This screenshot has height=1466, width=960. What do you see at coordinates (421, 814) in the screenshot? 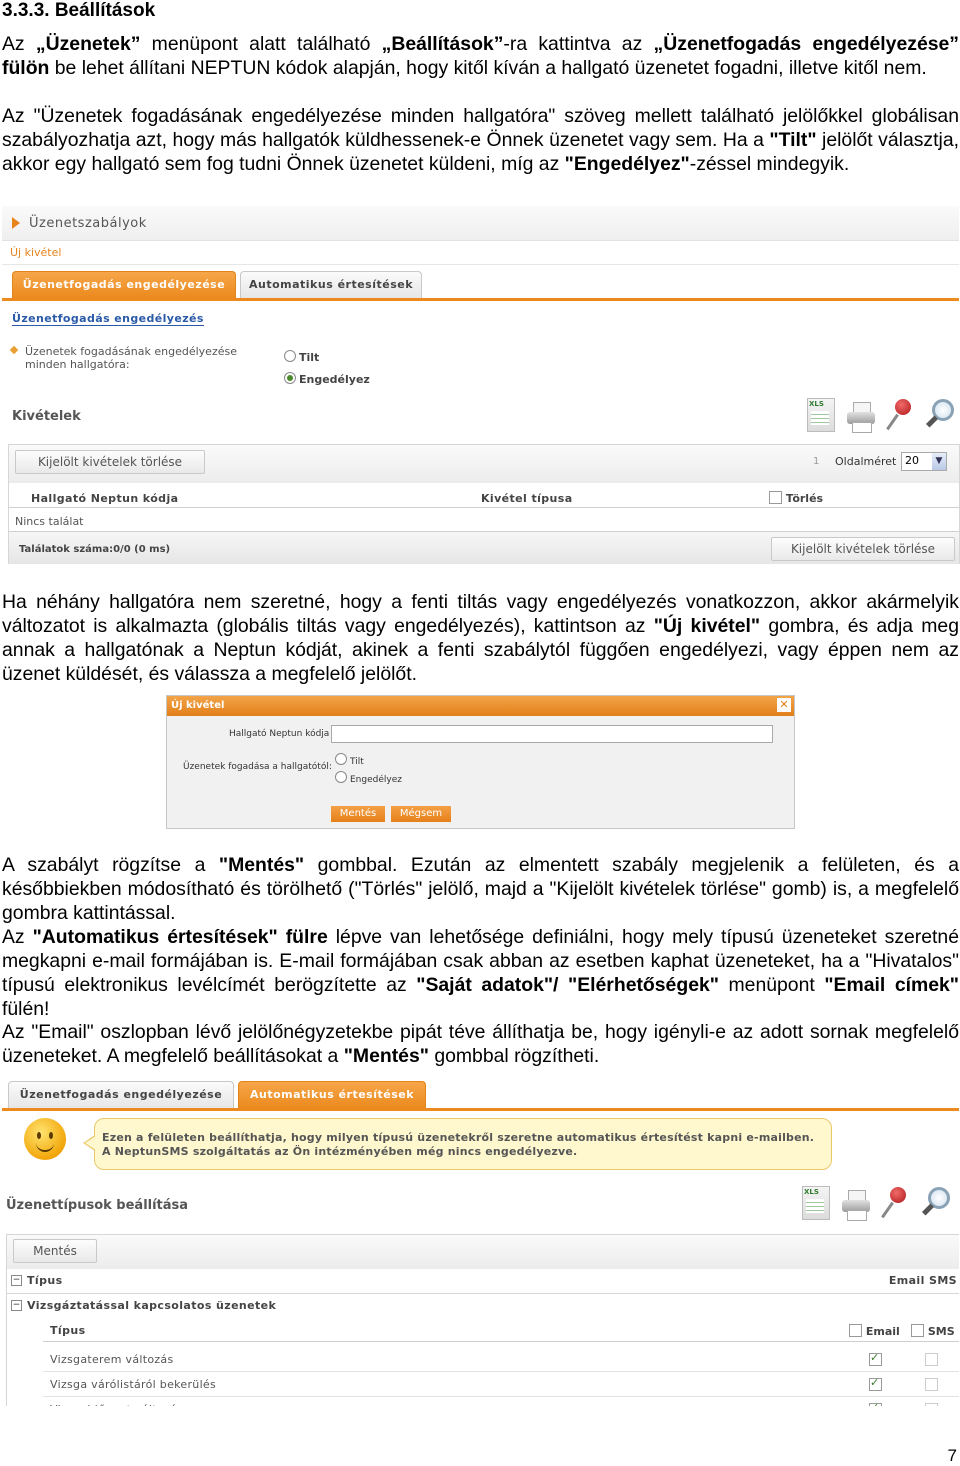
I see `cancel-button: Mégsem` at bounding box center [421, 814].